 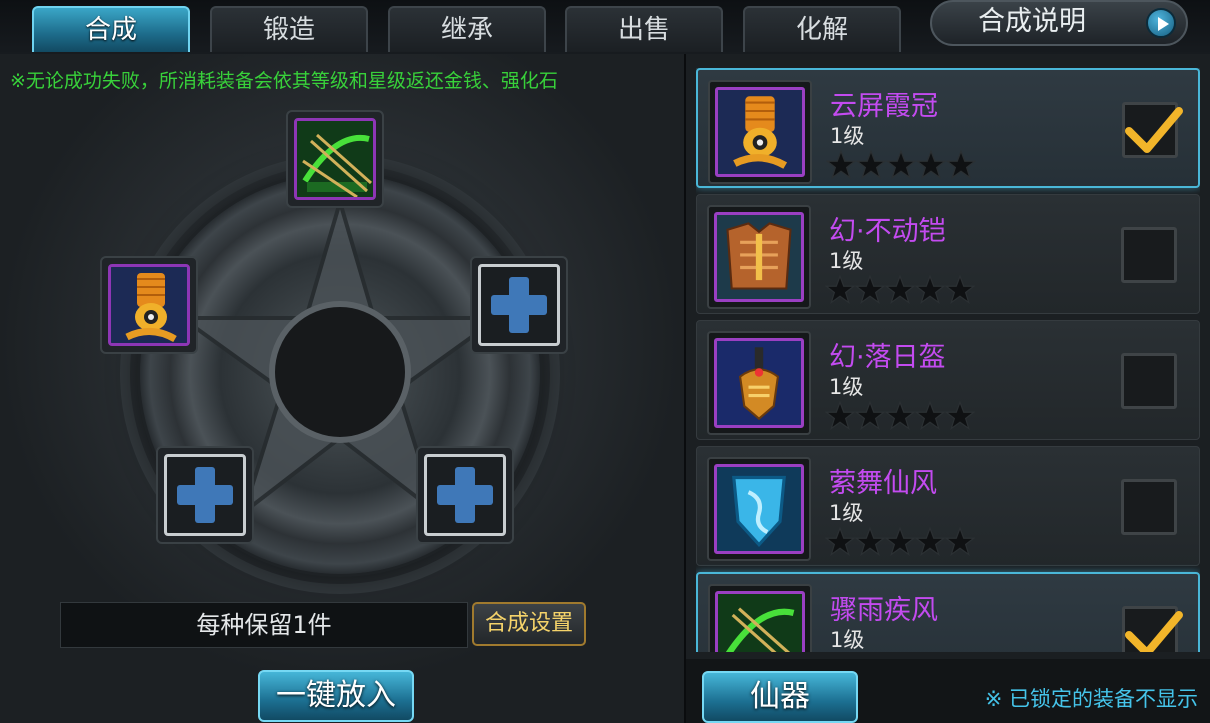 I want to click on keep-count-display: 每种保留1件, so click(x=264, y=625).